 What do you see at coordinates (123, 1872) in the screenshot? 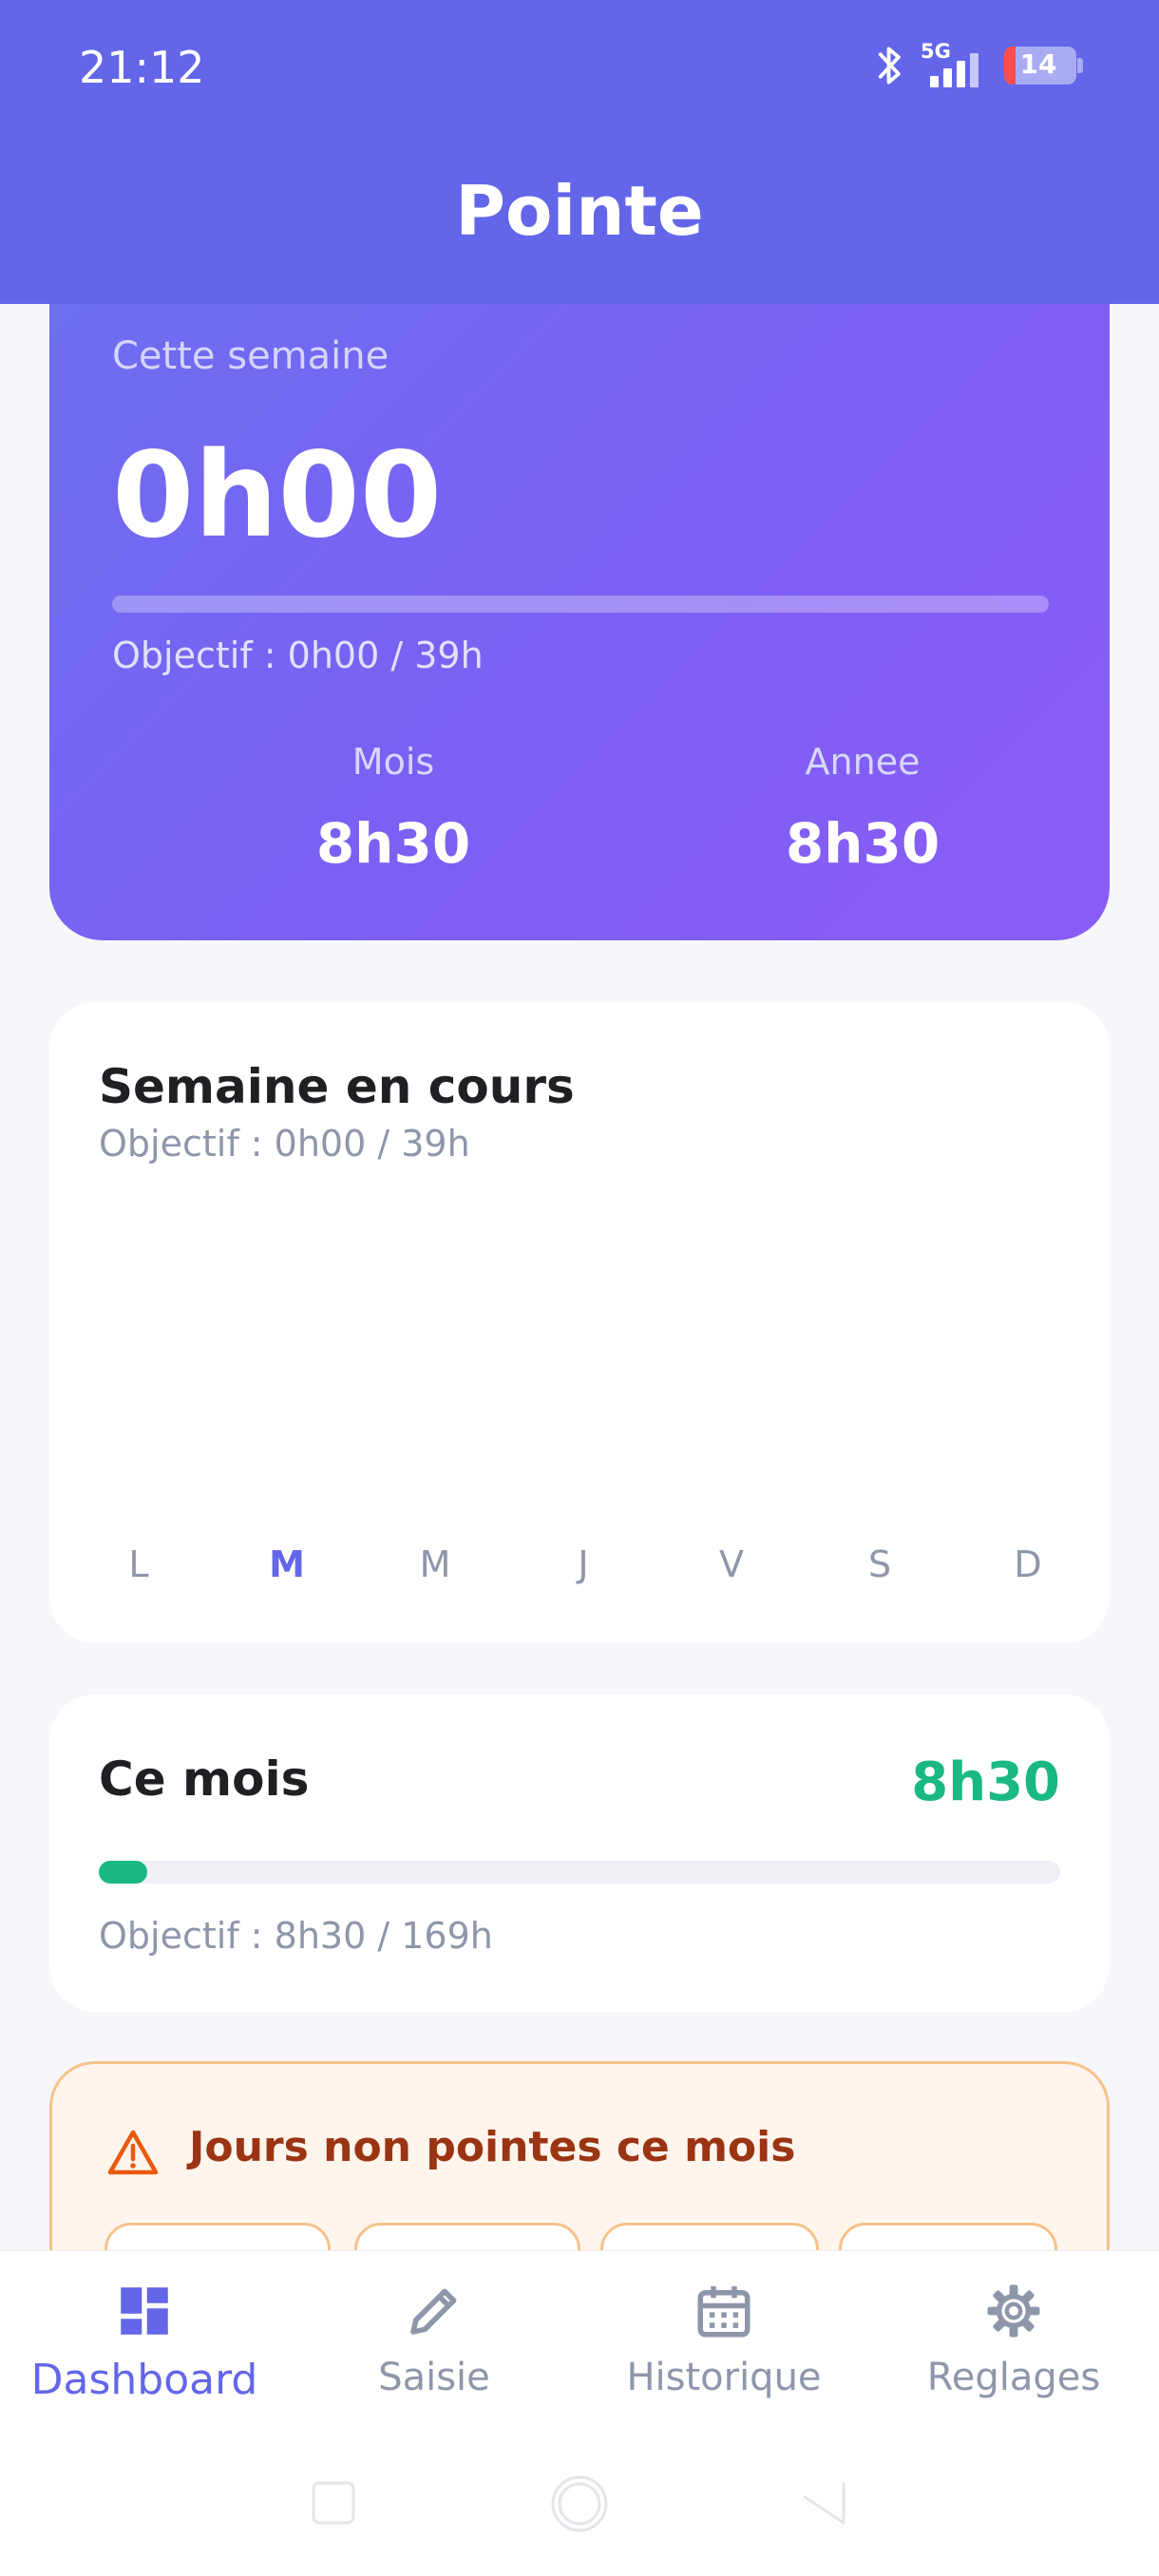
I see `month-progress-fill` at bounding box center [123, 1872].